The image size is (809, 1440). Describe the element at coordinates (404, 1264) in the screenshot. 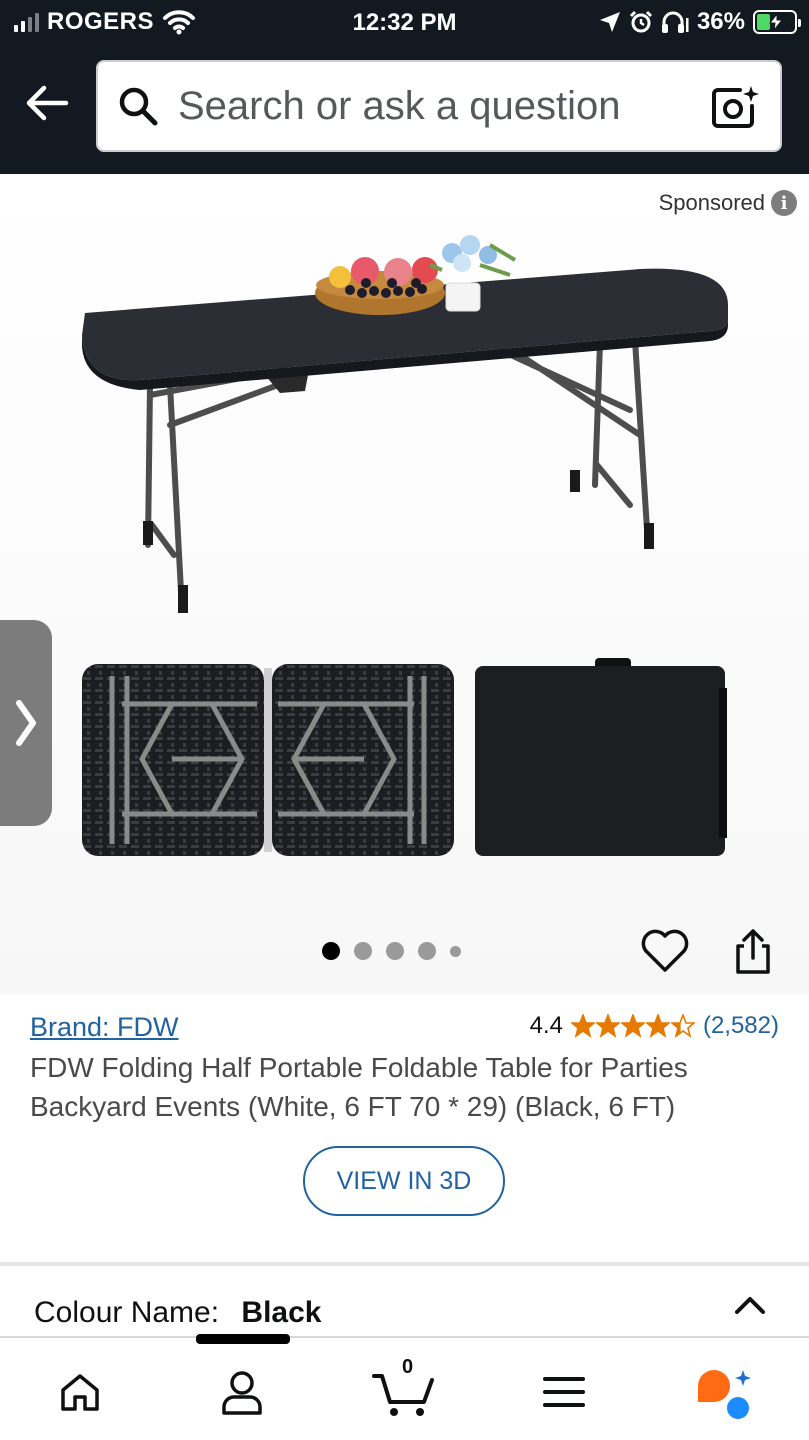

I see `section-divider` at that location.